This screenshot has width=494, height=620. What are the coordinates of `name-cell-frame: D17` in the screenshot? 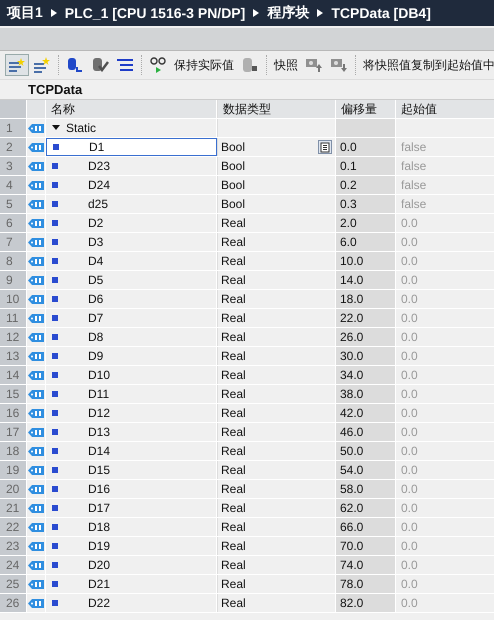 It's located at (131, 508).